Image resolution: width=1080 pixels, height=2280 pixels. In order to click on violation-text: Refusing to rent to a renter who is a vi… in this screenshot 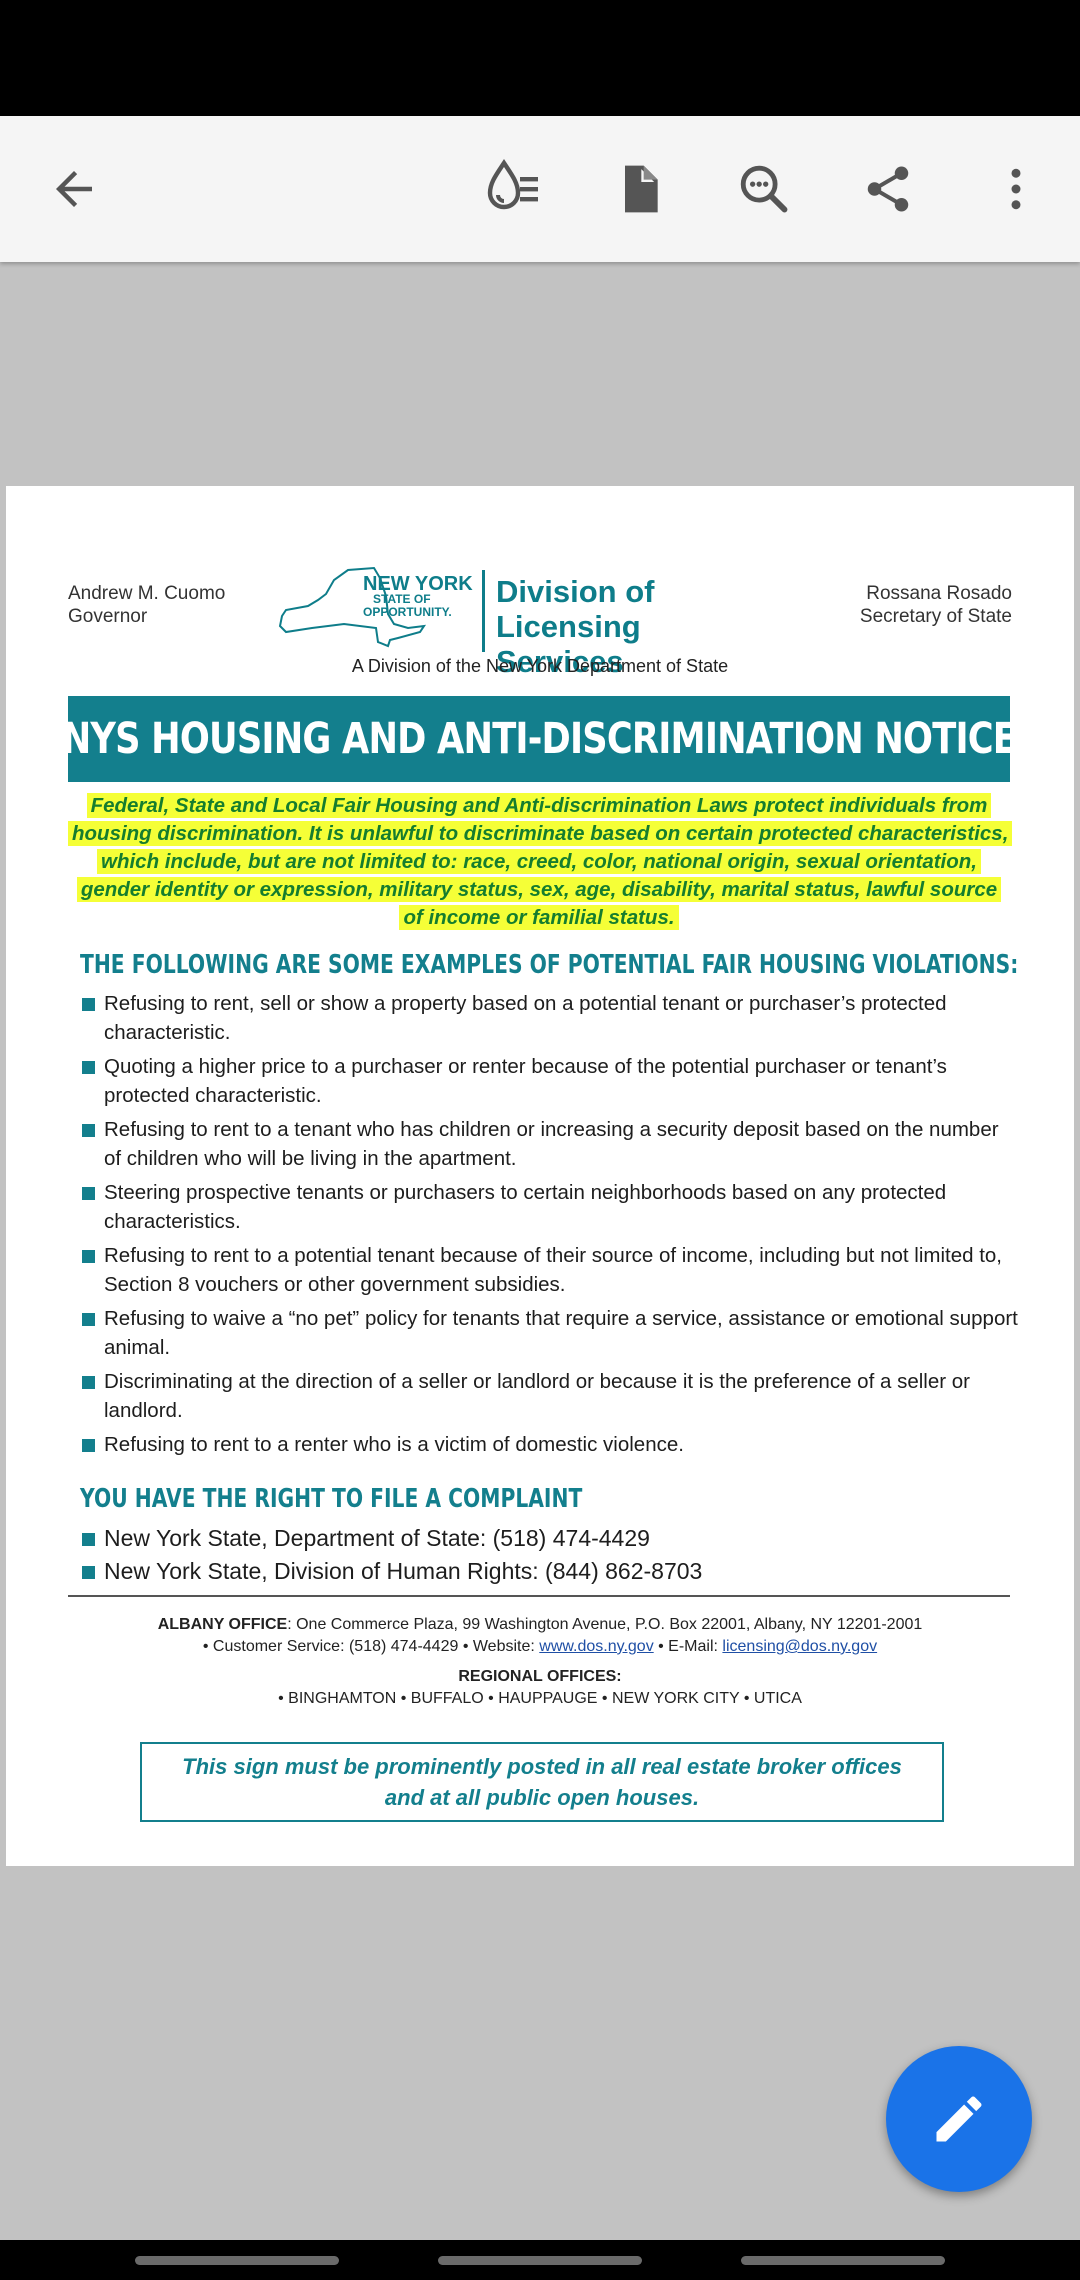, I will do `click(394, 1444)`.